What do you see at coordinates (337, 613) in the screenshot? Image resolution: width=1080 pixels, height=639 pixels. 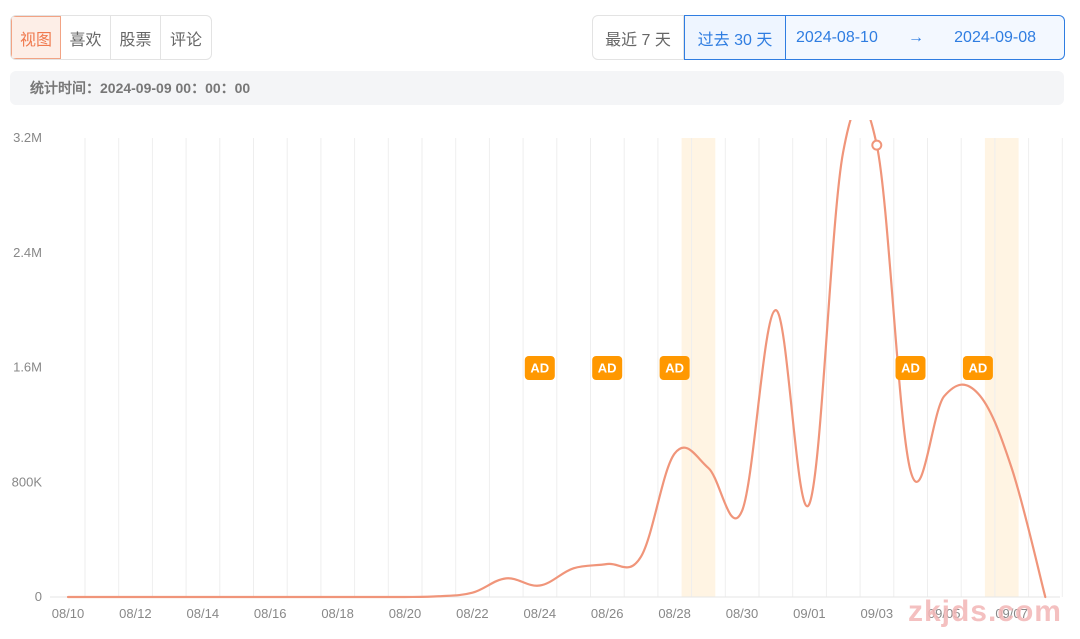 I see `x-tick-label-4: 08/18` at bounding box center [337, 613].